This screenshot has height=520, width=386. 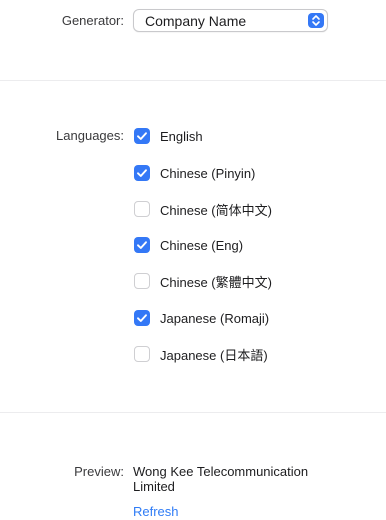 I want to click on language-checkbox-english: English, so click(x=168, y=136).